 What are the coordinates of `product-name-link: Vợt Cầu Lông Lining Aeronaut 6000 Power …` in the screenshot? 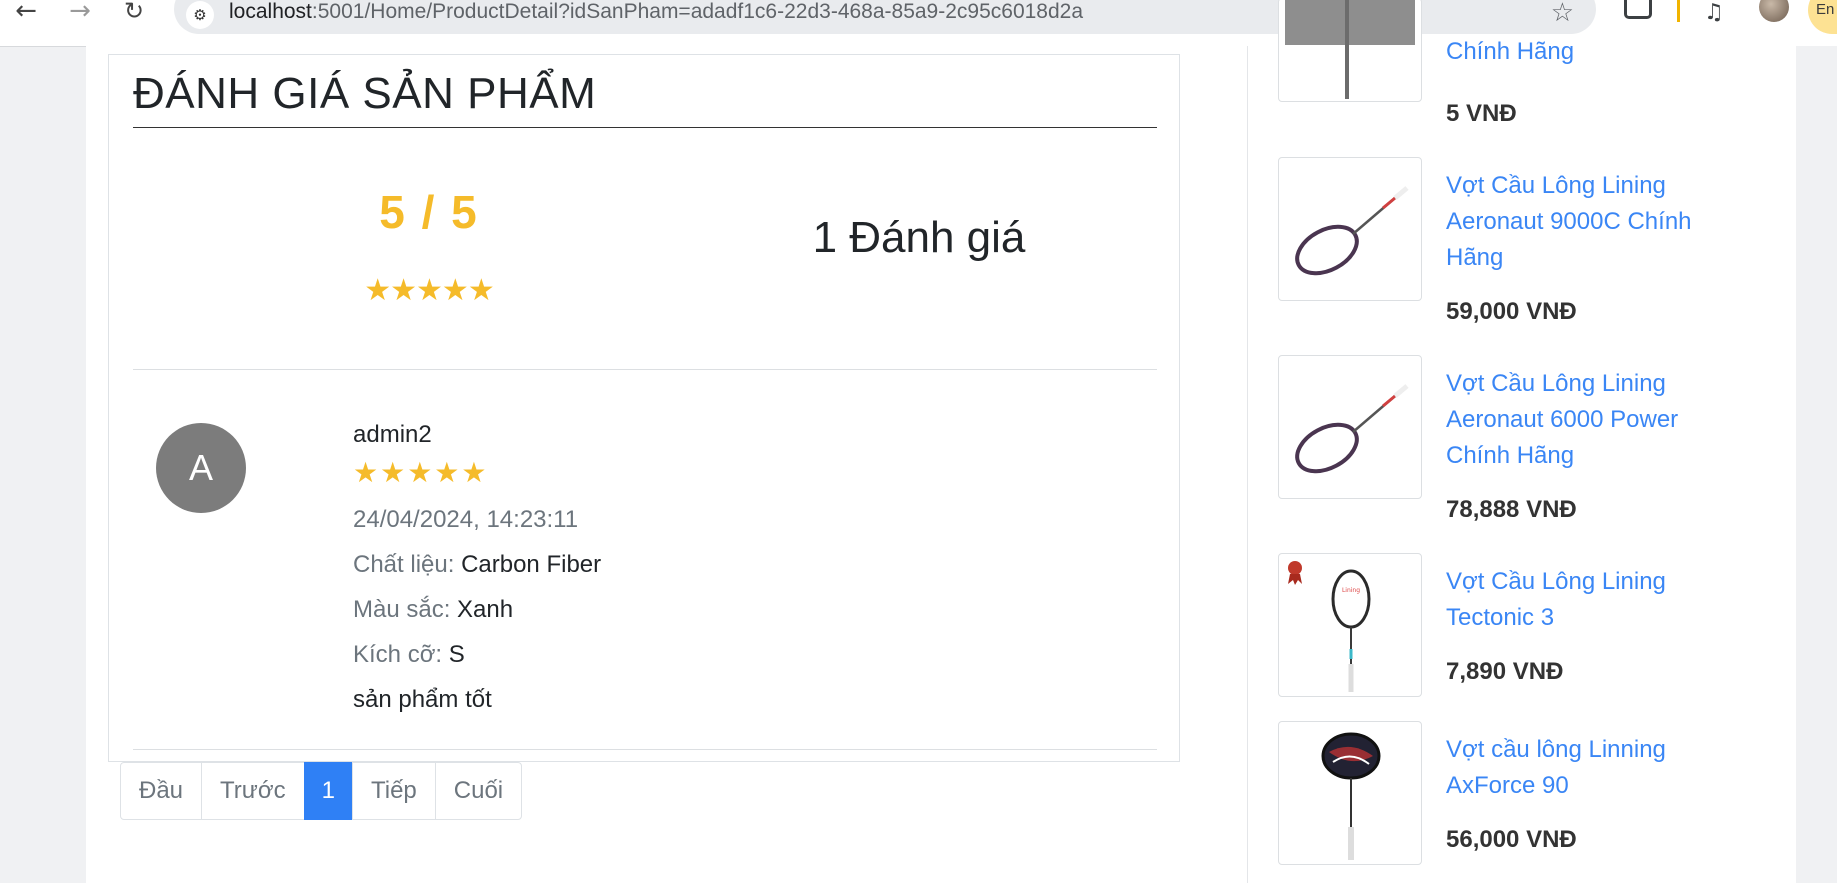 It's located at (1586, 420).